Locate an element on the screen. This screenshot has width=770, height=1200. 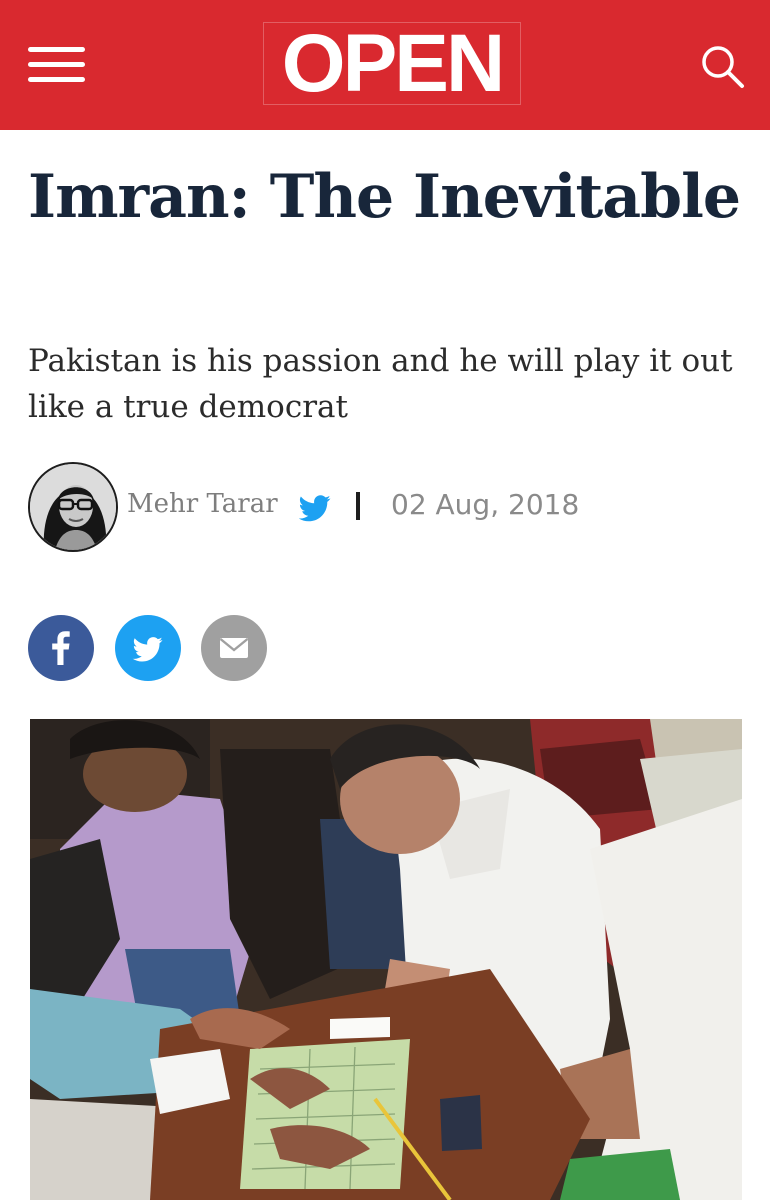
byline-divider is located at coordinates (358, 506).